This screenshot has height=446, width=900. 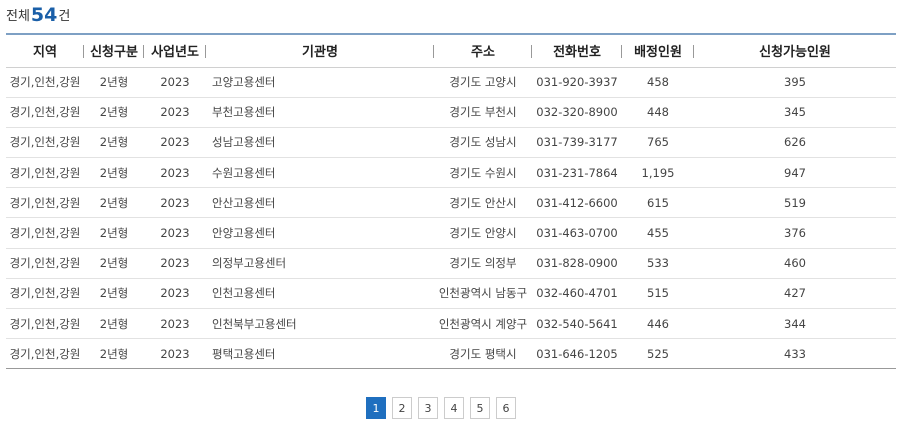 I want to click on institution-cell: 인천고용센터, so click(x=244, y=293).